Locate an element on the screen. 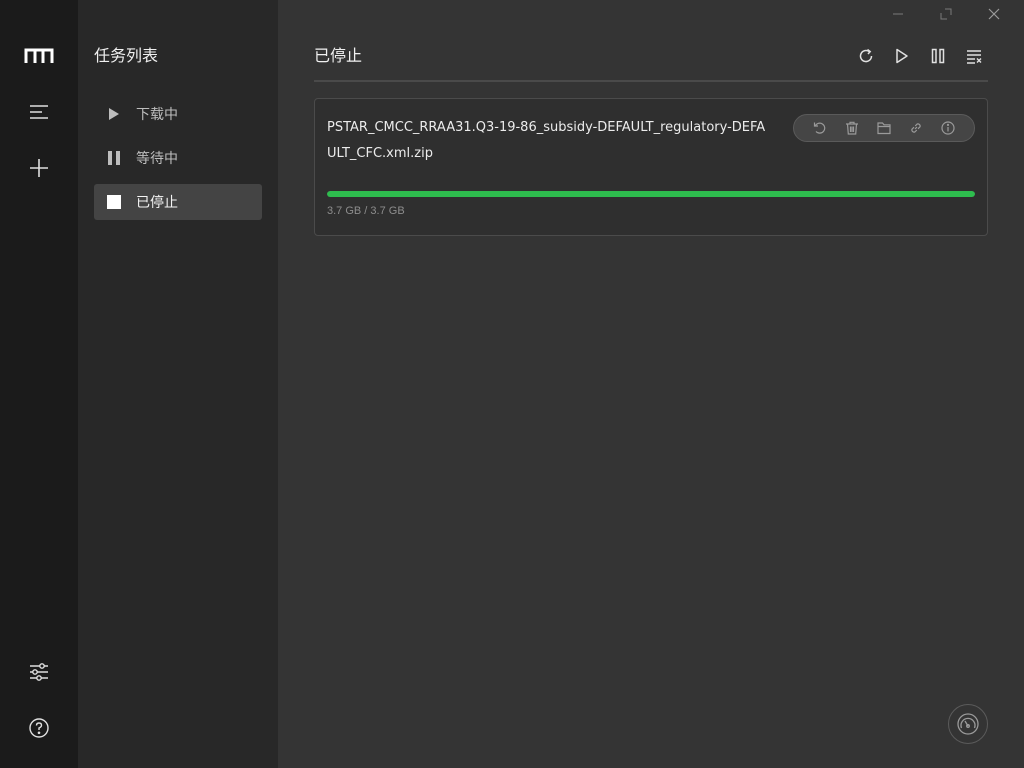 The image size is (1024, 768). page-title: 已停止 is located at coordinates (338, 55).